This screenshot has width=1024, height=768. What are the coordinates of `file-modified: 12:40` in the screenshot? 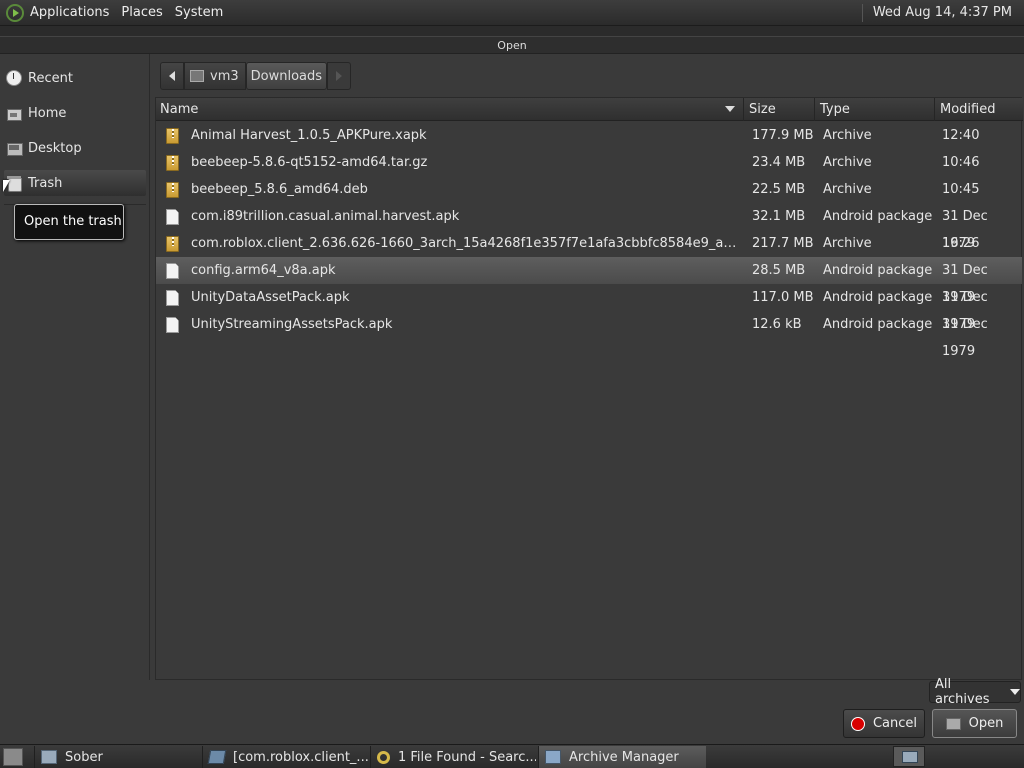 It's located at (961, 135).